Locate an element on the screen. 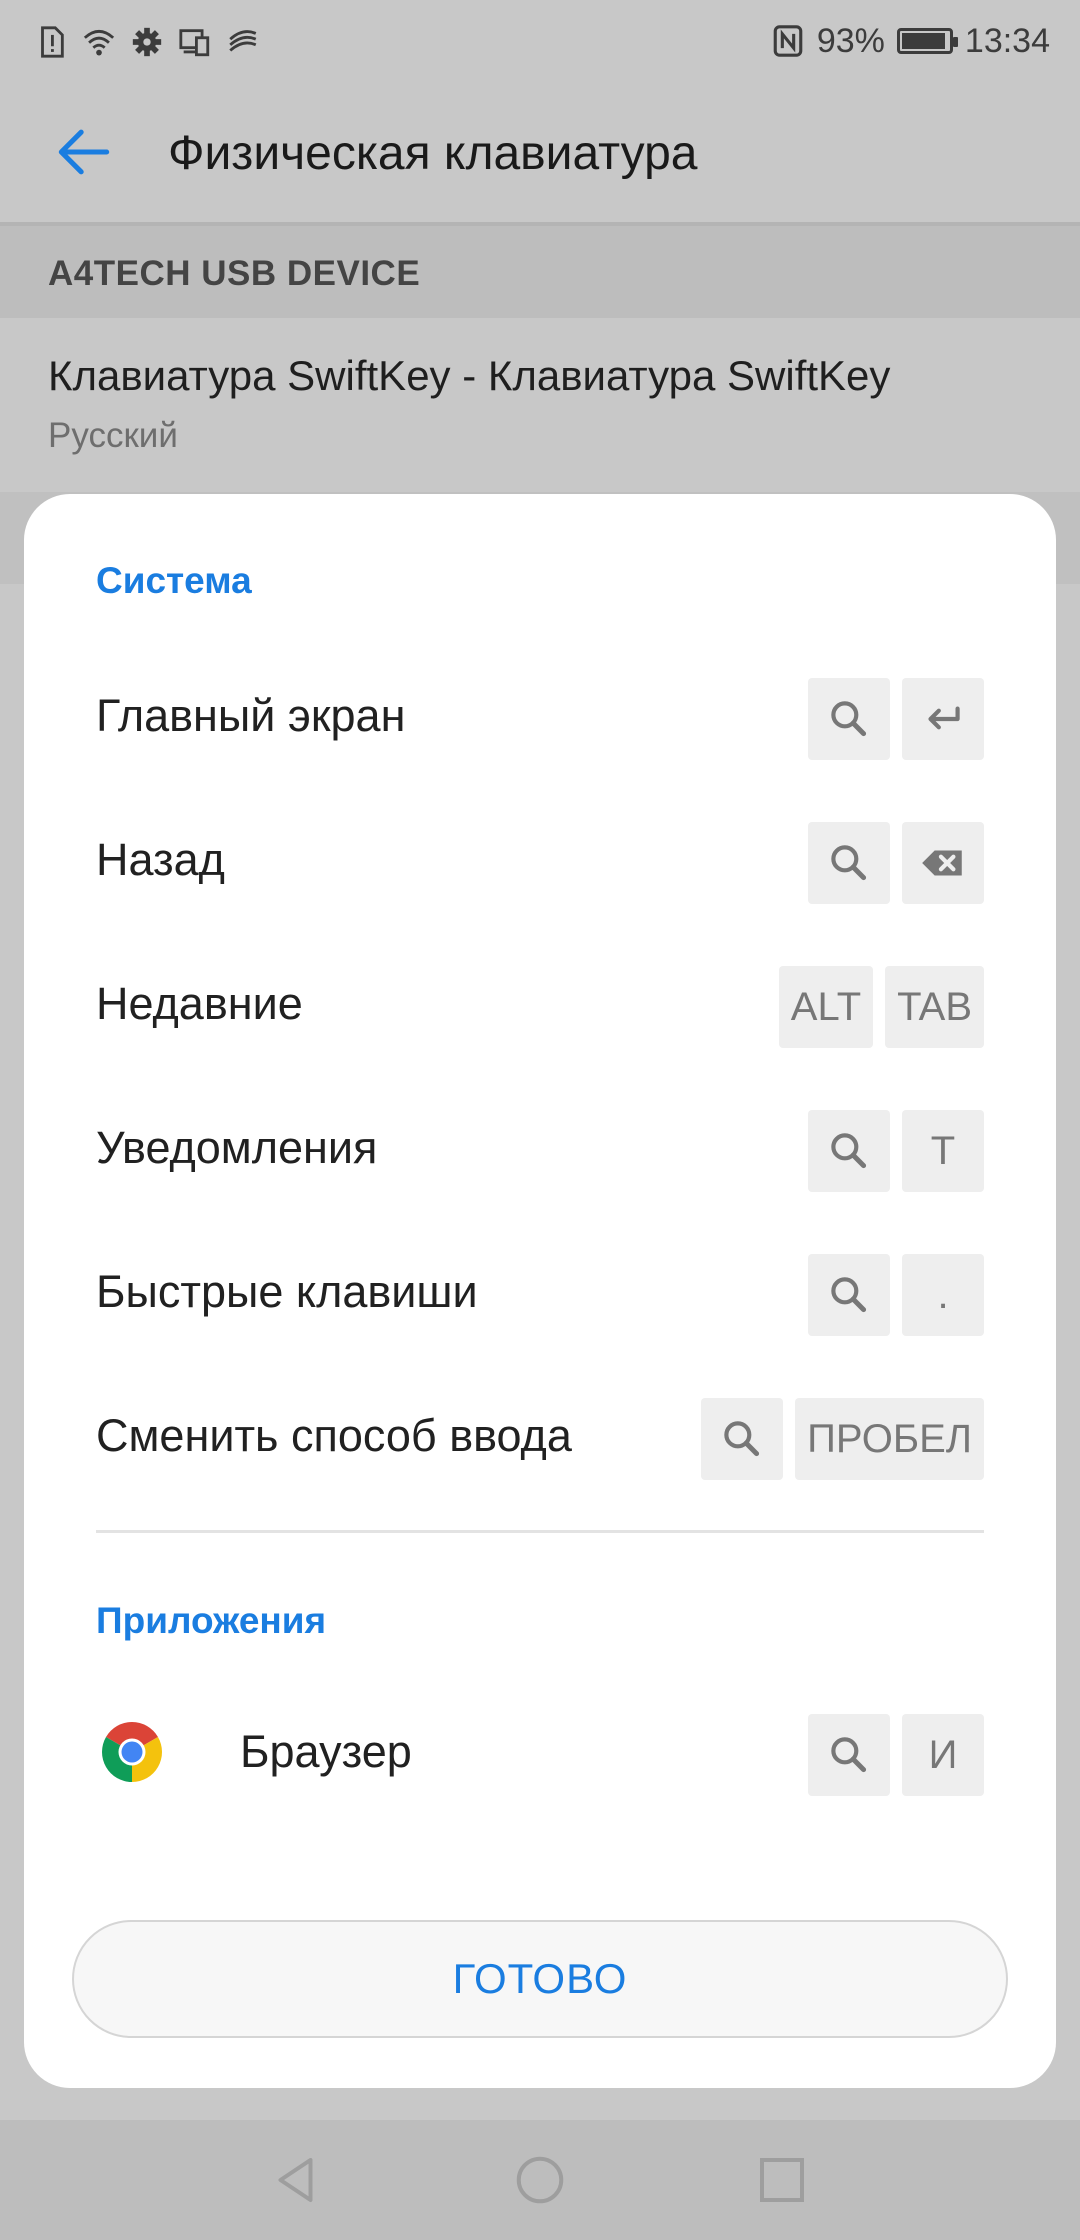  key-alt: ALT is located at coordinates (826, 1007).